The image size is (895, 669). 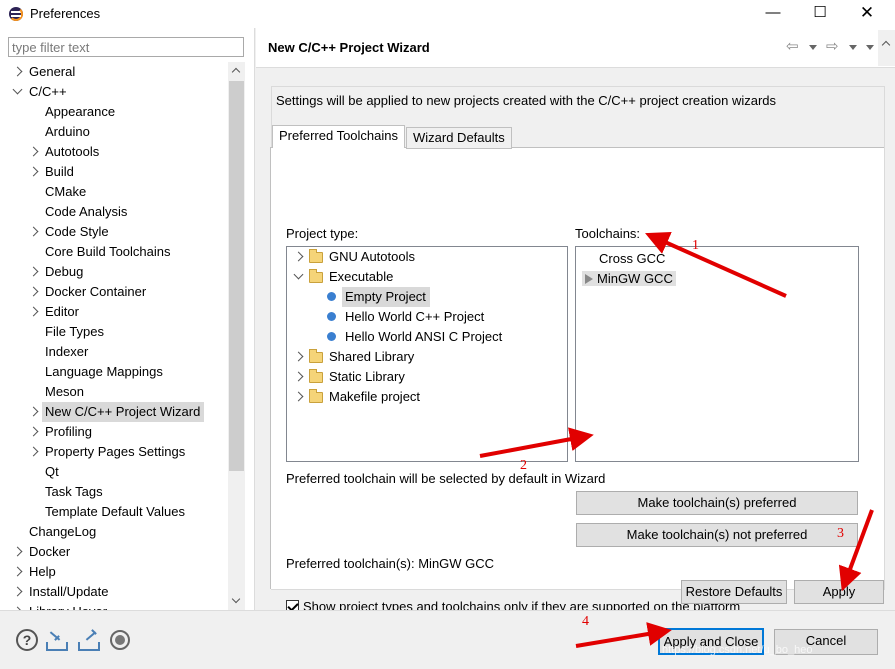 What do you see at coordinates (126, 47) in the screenshot?
I see `filter-input` at bounding box center [126, 47].